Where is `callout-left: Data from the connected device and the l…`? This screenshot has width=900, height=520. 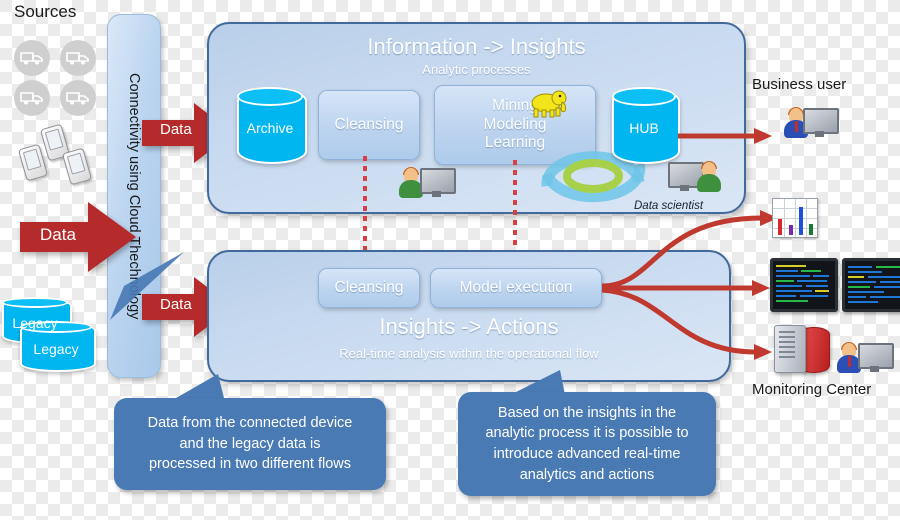
callout-left: Data from the connected device and the l… is located at coordinates (250, 444).